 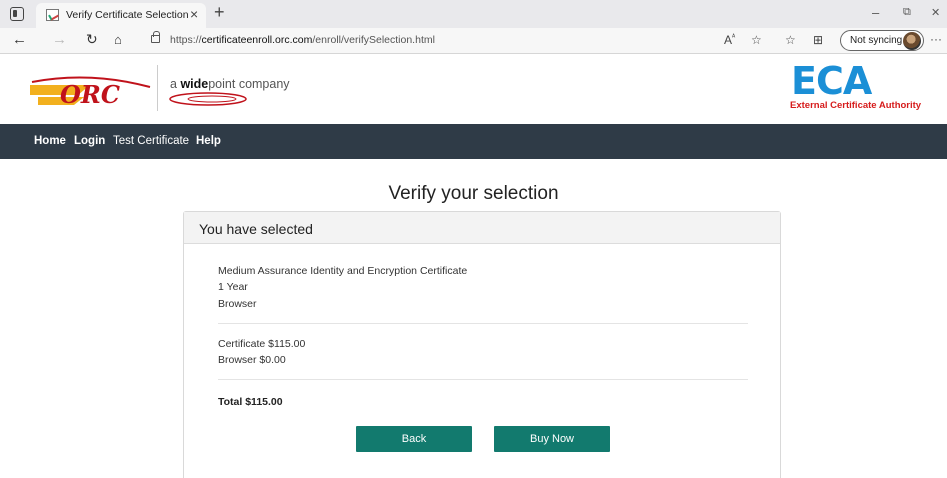 I want to click on buy-now-button: Buy Now, so click(x=552, y=439).